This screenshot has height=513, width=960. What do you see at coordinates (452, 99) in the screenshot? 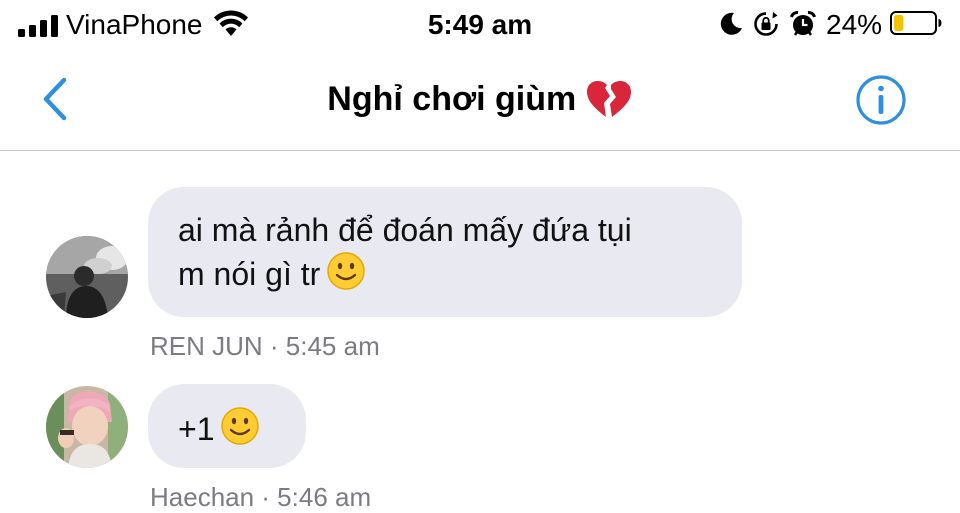
I see `conversation-title-text: Nghỉ chơi giùm` at bounding box center [452, 99].